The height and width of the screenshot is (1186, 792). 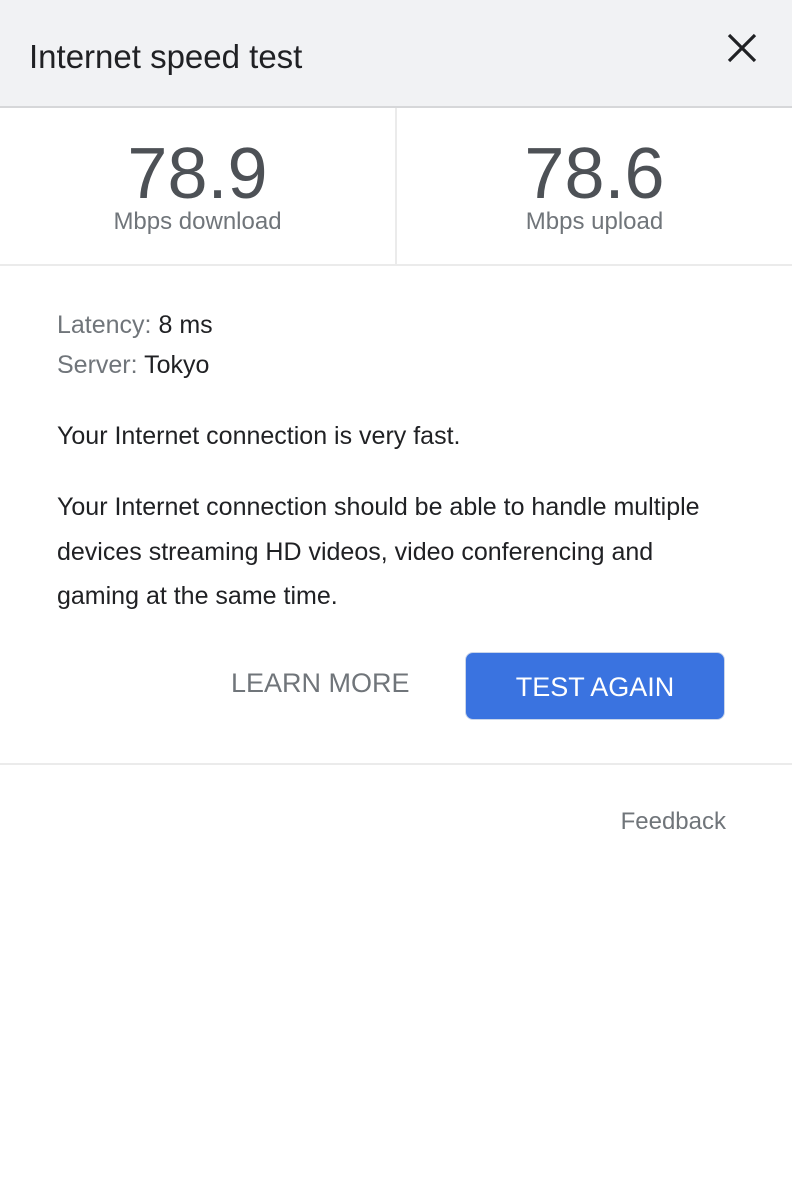 What do you see at coordinates (396, 764) in the screenshot?
I see `divider` at bounding box center [396, 764].